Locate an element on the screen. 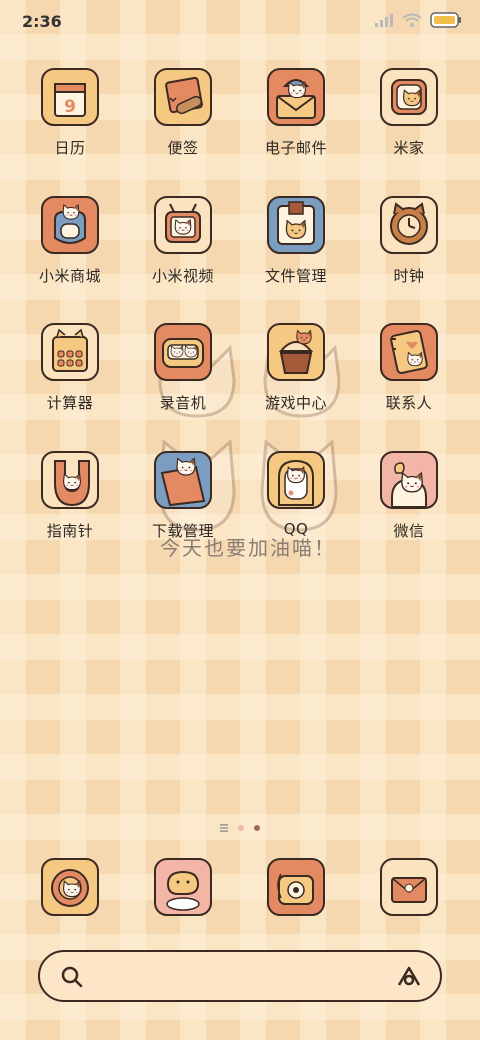 The image size is (480, 1040). app-mi-video: 小米视频 is located at coordinates (183, 241).